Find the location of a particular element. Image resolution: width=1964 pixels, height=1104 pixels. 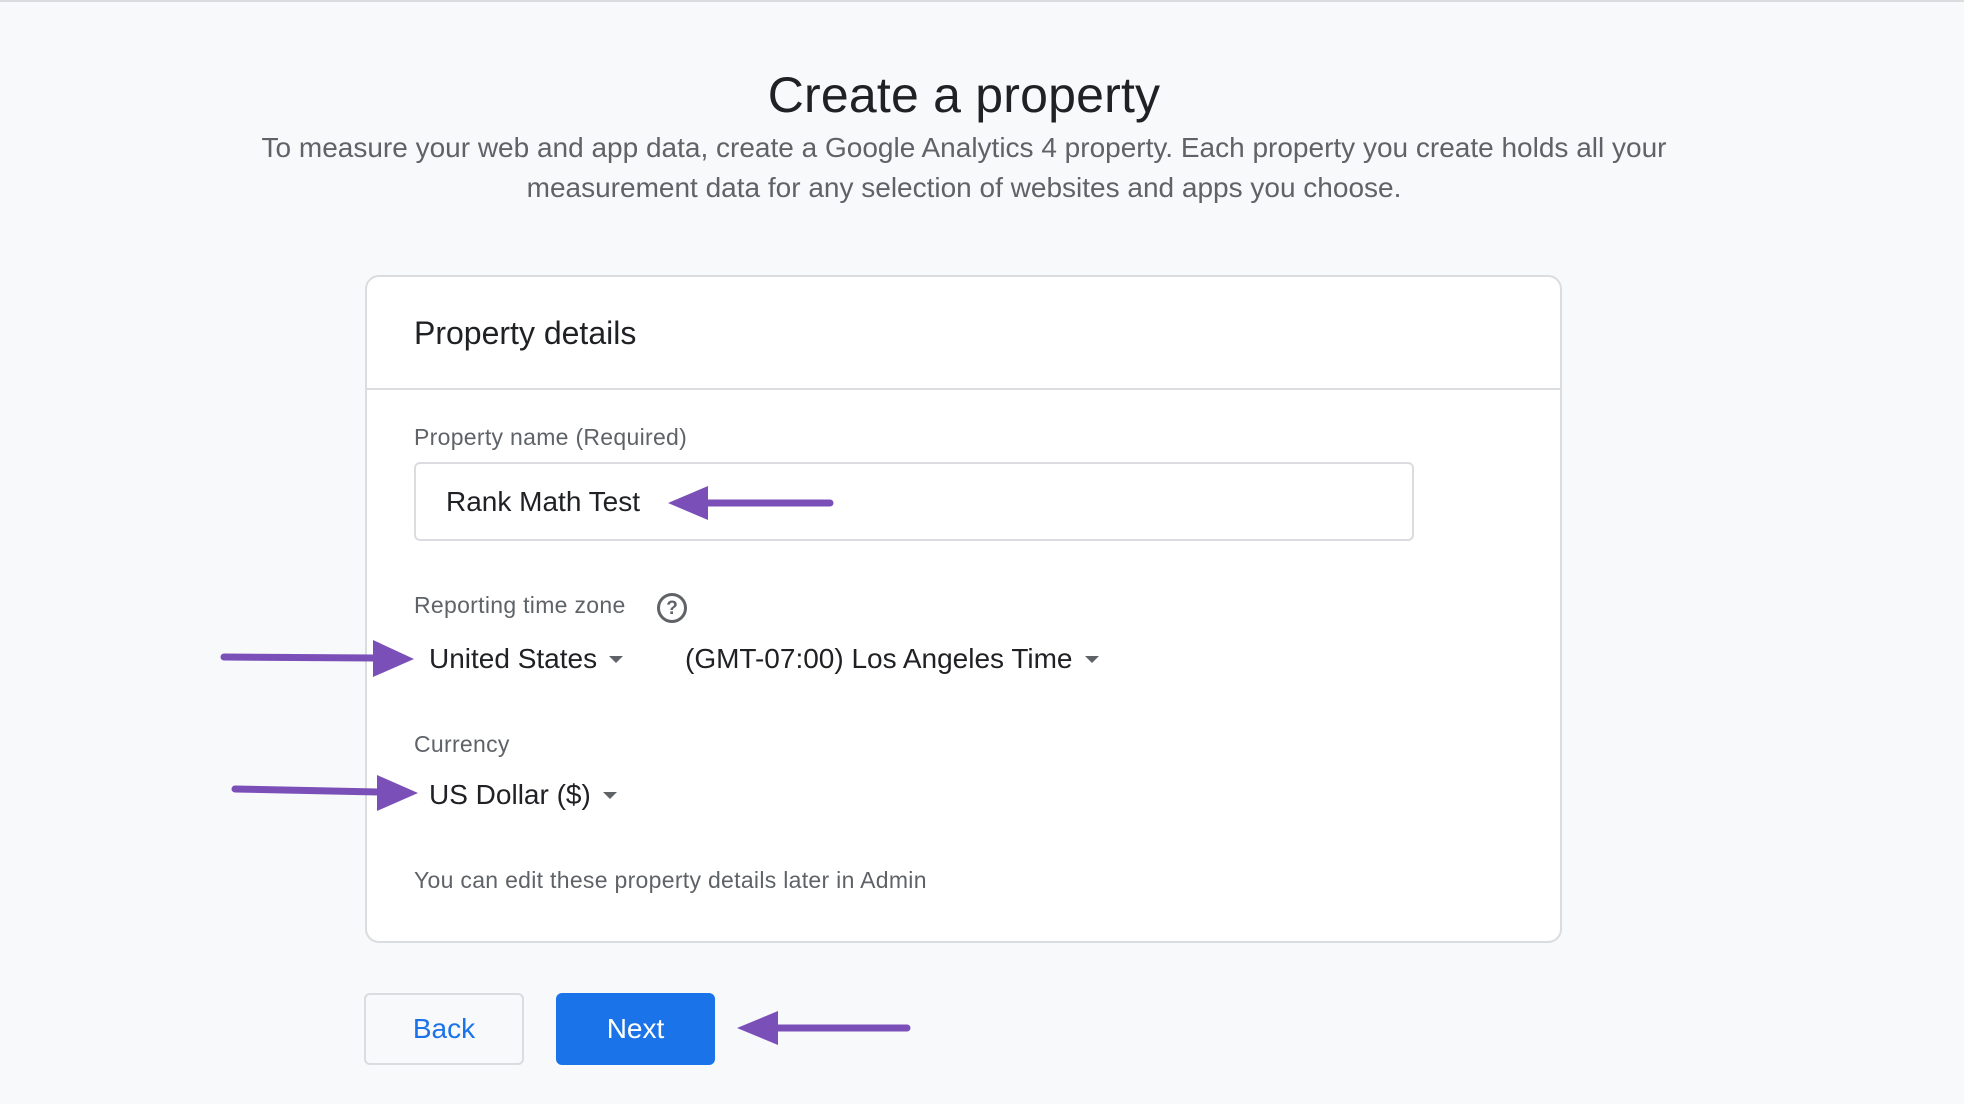

currency-label: Currency is located at coordinates (462, 744).